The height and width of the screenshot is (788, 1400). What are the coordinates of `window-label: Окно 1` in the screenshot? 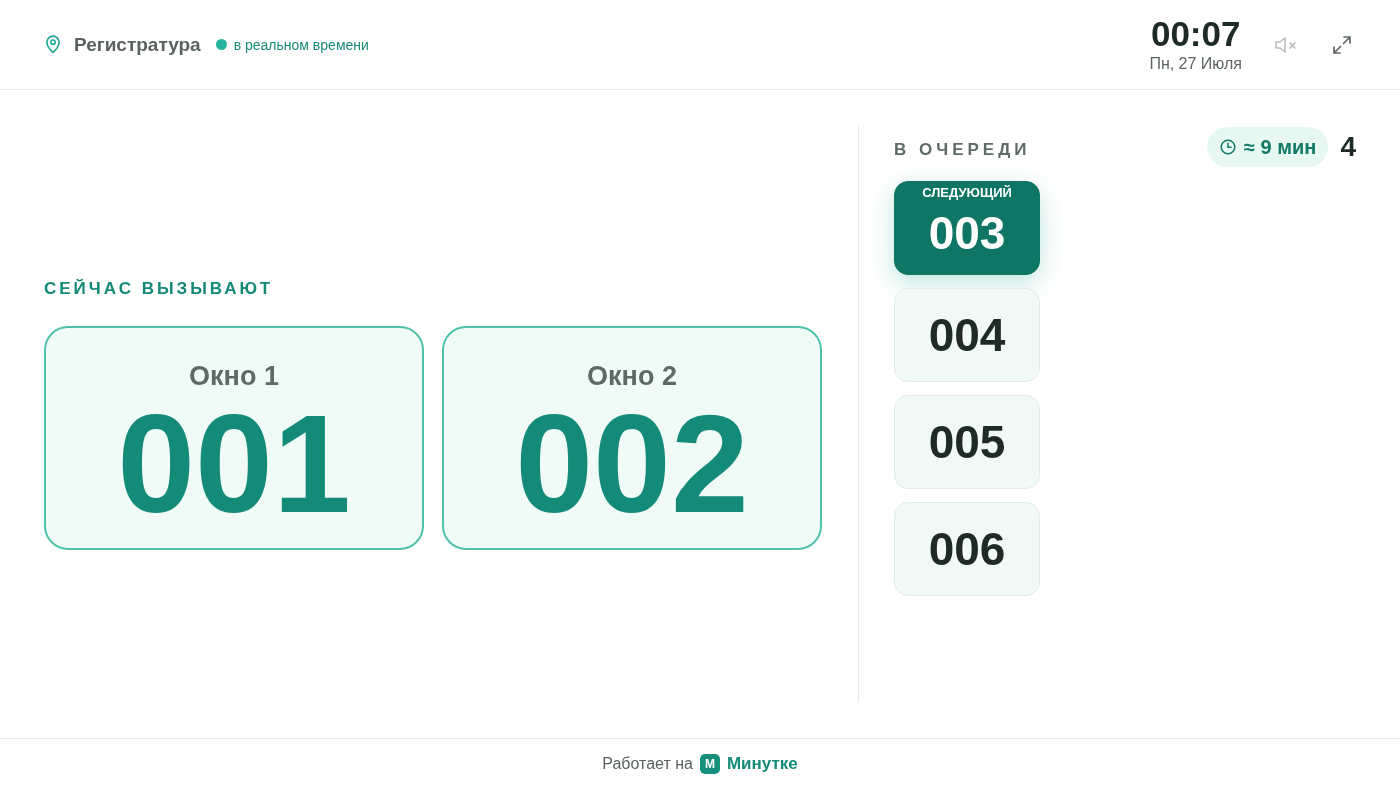 It's located at (234, 375).